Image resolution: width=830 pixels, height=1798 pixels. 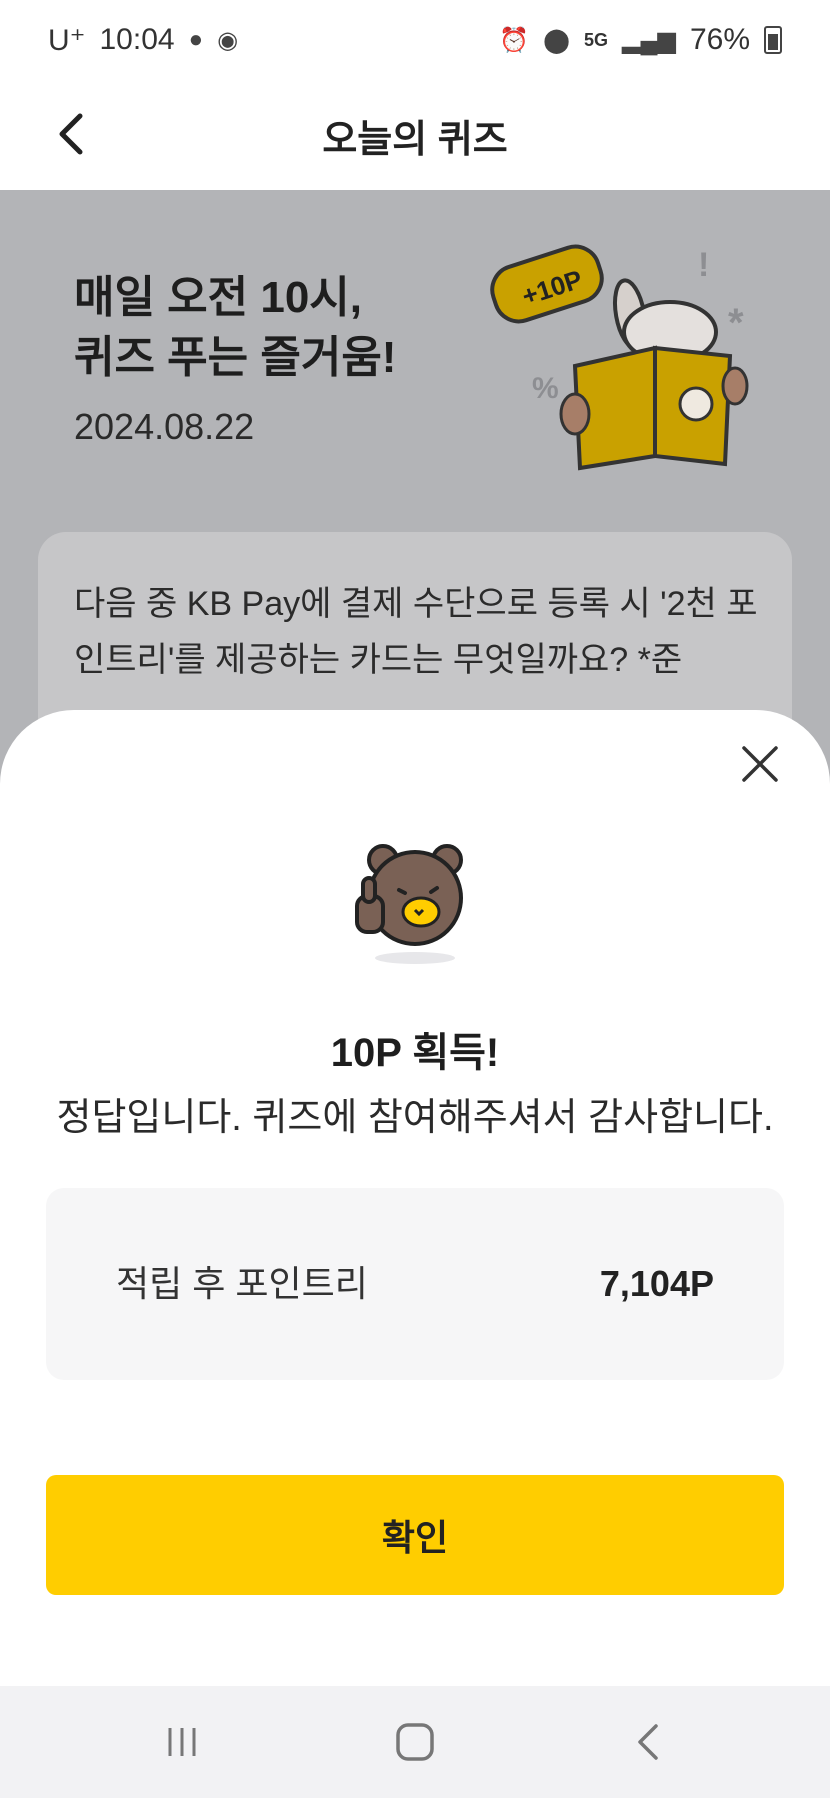 I want to click on battery-percent: 76%, so click(x=719, y=39).